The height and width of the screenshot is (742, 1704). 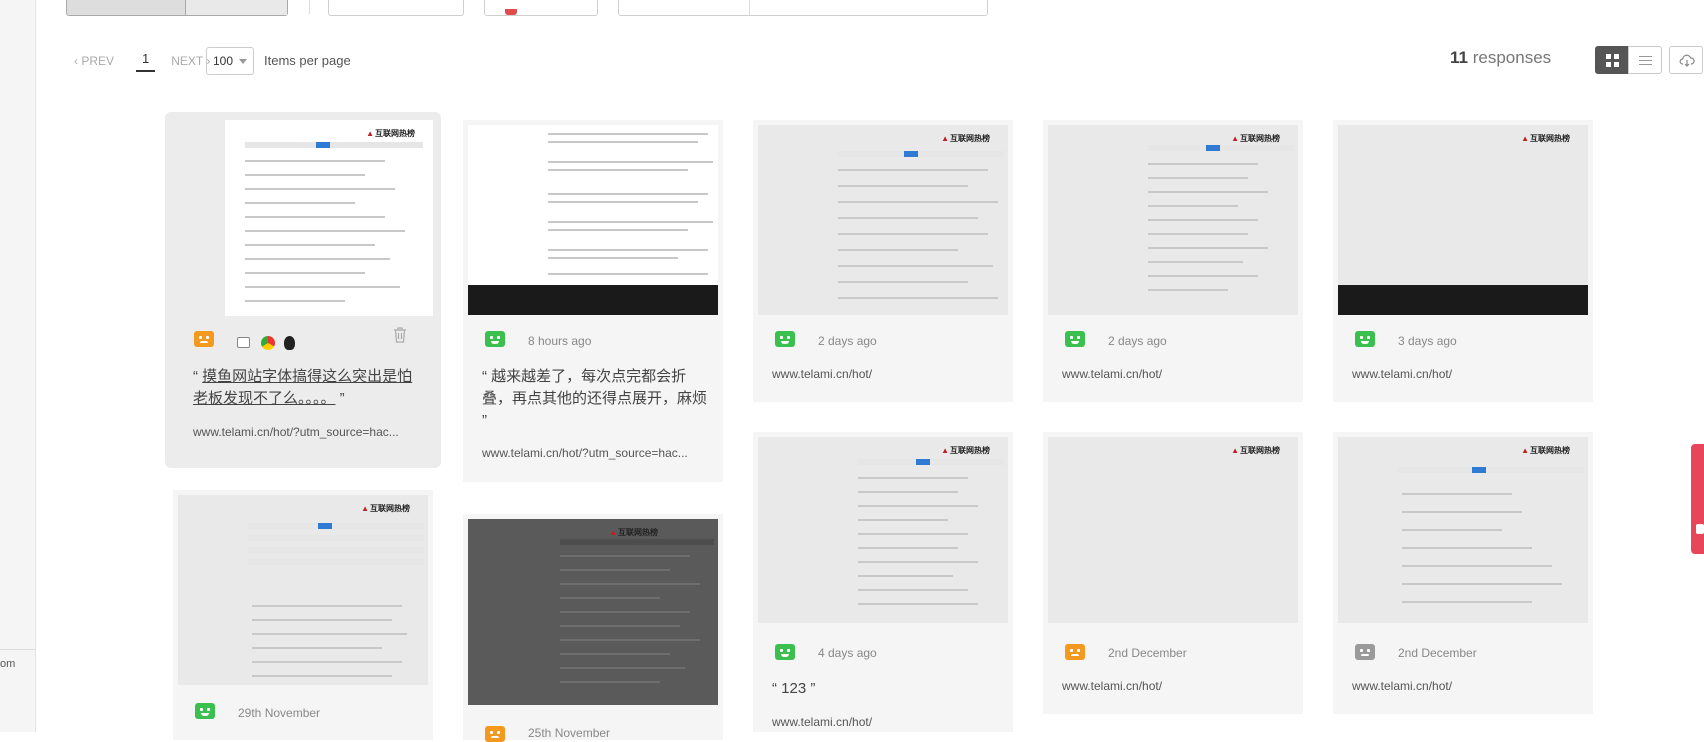 I want to click on cloud-download-icon, so click(x=1687, y=60).